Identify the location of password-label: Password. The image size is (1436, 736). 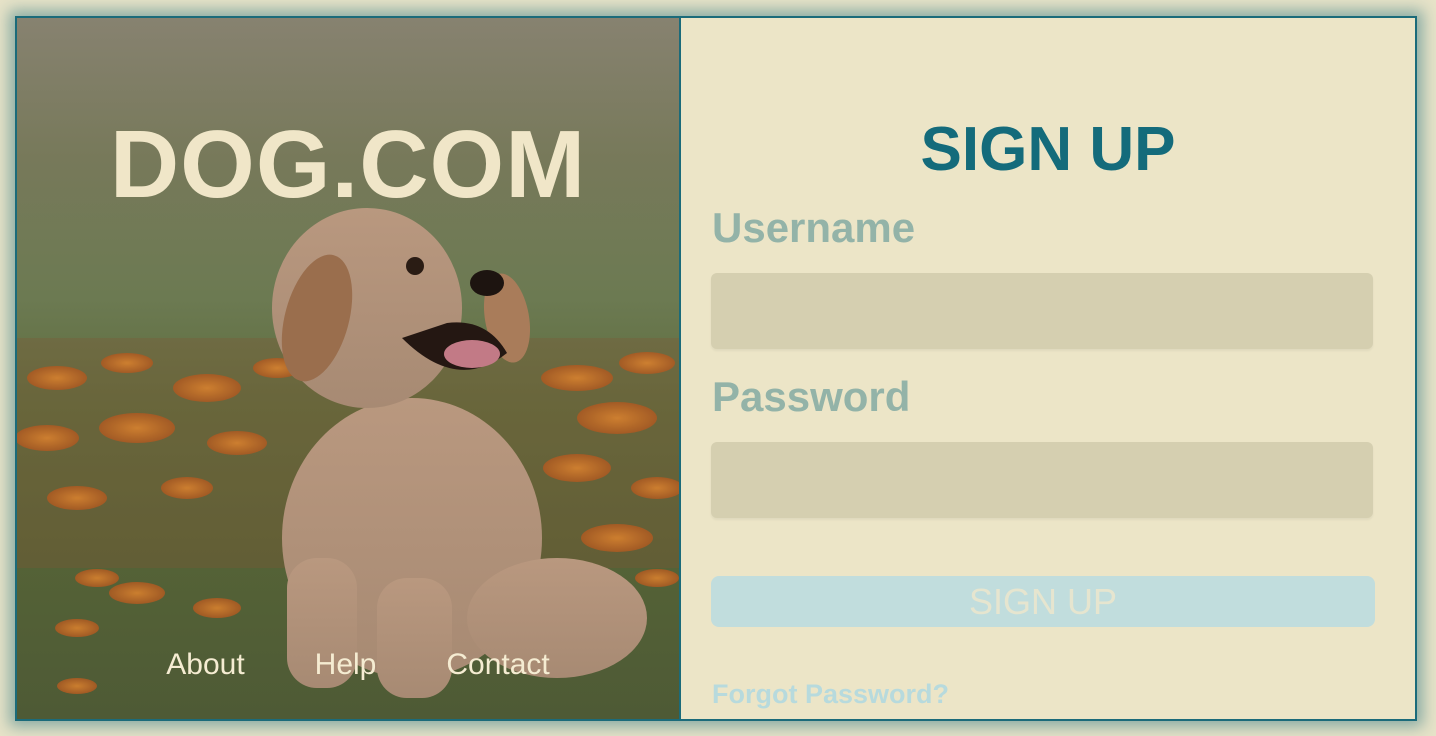
(811, 396).